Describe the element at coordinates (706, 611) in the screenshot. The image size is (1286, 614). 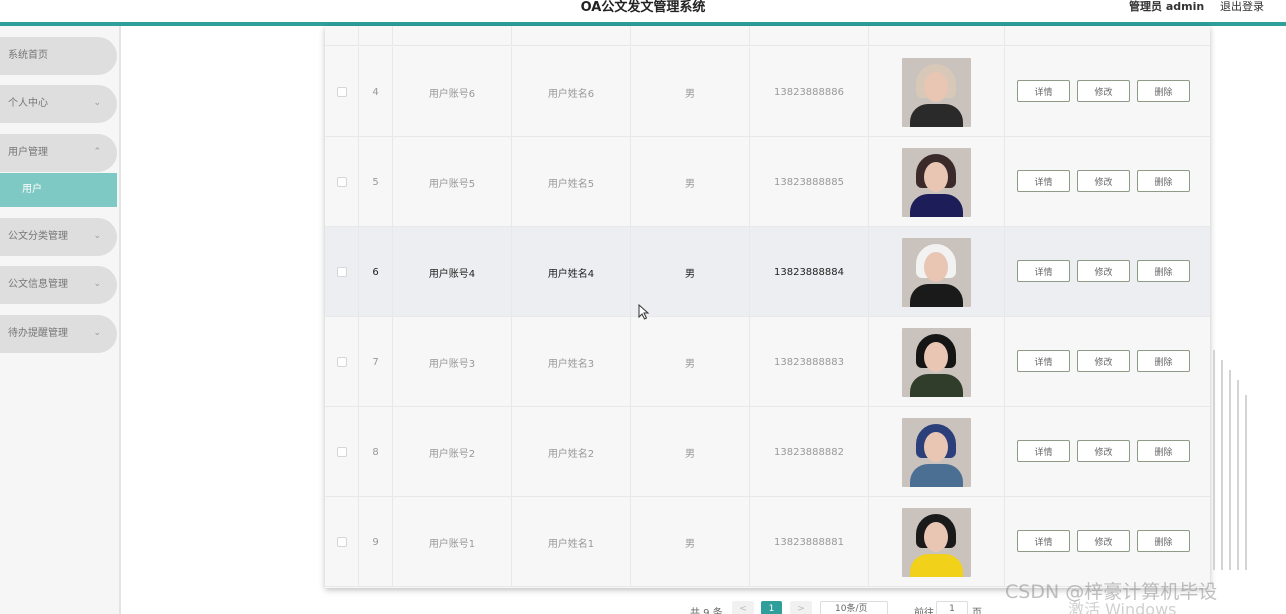
I see `pagination-total: 共 9 条` at that location.